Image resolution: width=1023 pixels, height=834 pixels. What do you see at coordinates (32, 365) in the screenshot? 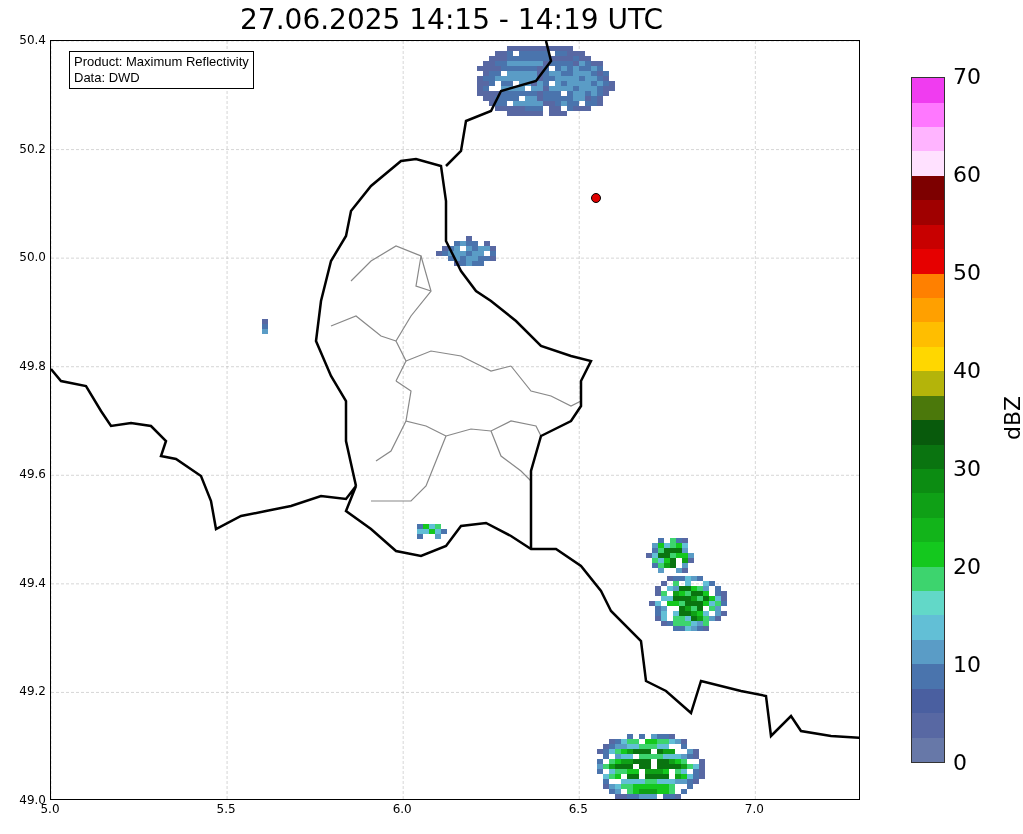
I see `y-tick-label: 49.8` at bounding box center [32, 365].